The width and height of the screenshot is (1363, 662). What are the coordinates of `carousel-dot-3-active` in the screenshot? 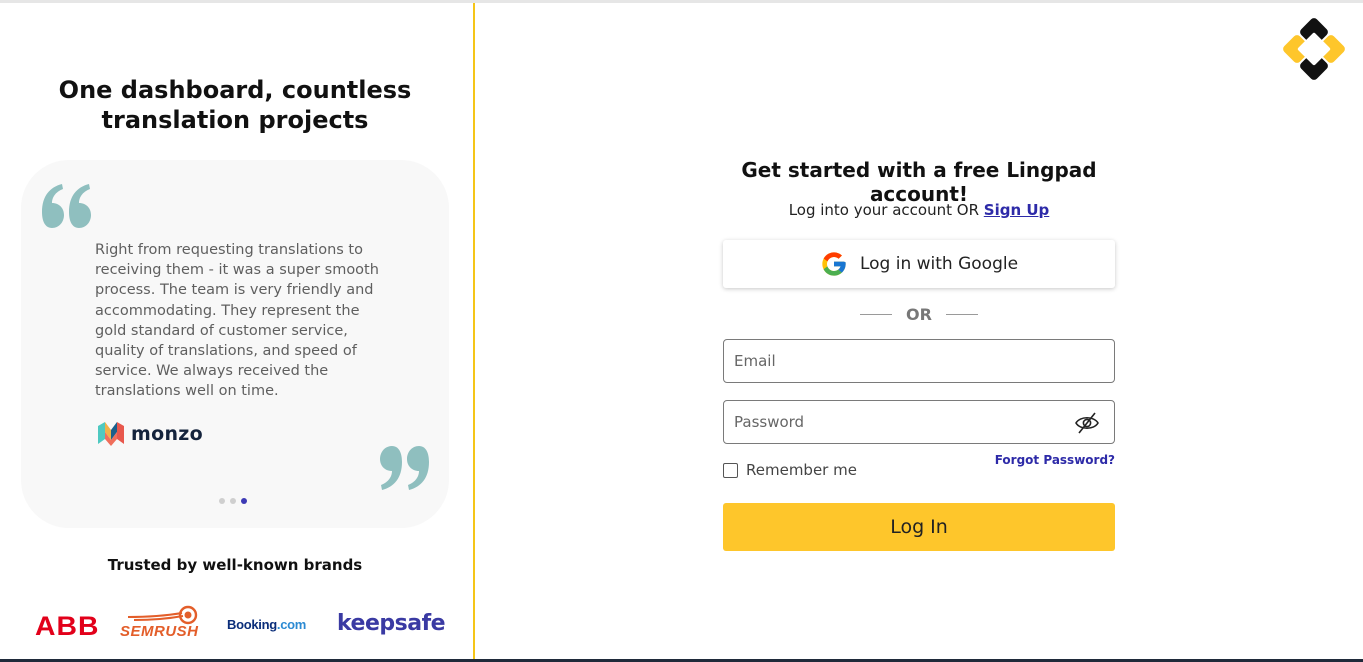 It's located at (244, 501).